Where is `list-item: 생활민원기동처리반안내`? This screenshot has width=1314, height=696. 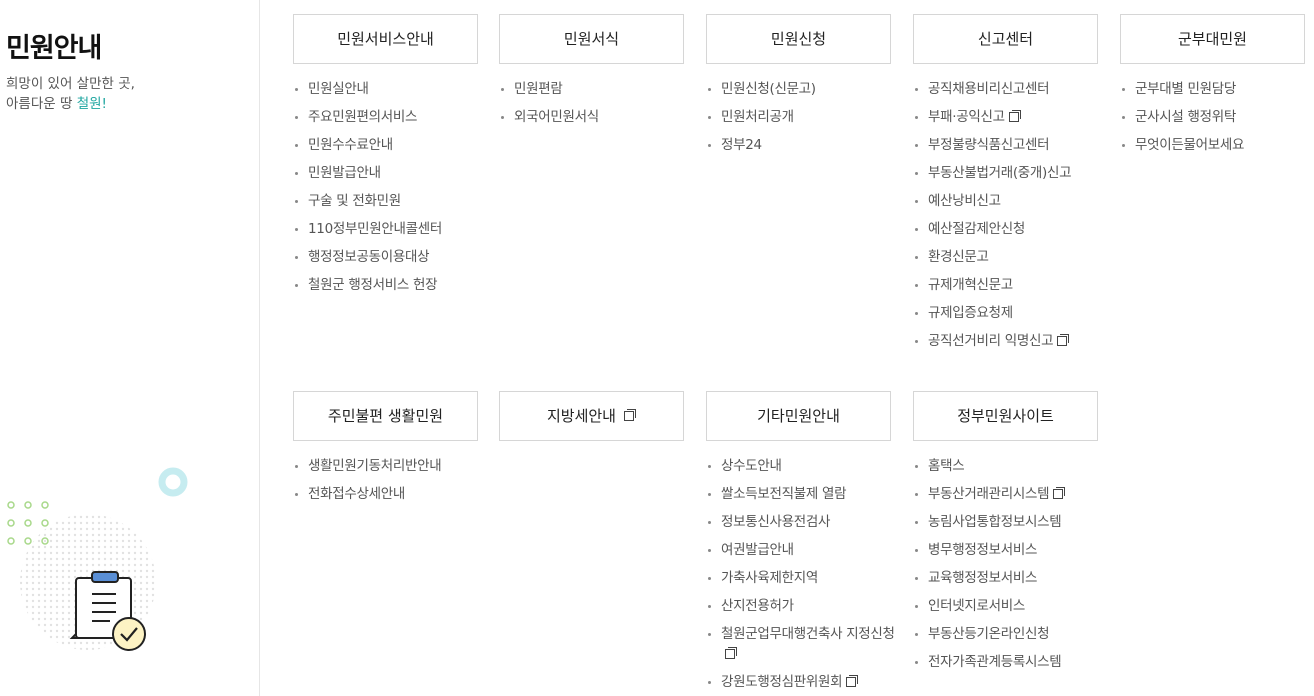
list-item: 생활민원기동처리반안내 is located at coordinates (388, 466).